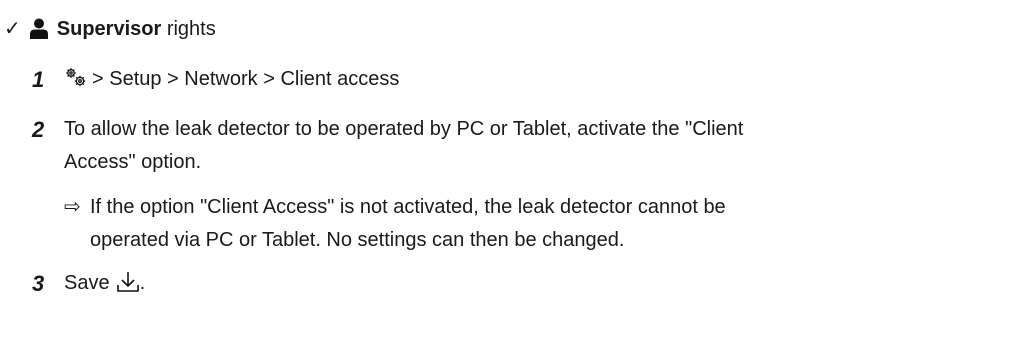  I want to click on step-number: 3, so click(38, 283).